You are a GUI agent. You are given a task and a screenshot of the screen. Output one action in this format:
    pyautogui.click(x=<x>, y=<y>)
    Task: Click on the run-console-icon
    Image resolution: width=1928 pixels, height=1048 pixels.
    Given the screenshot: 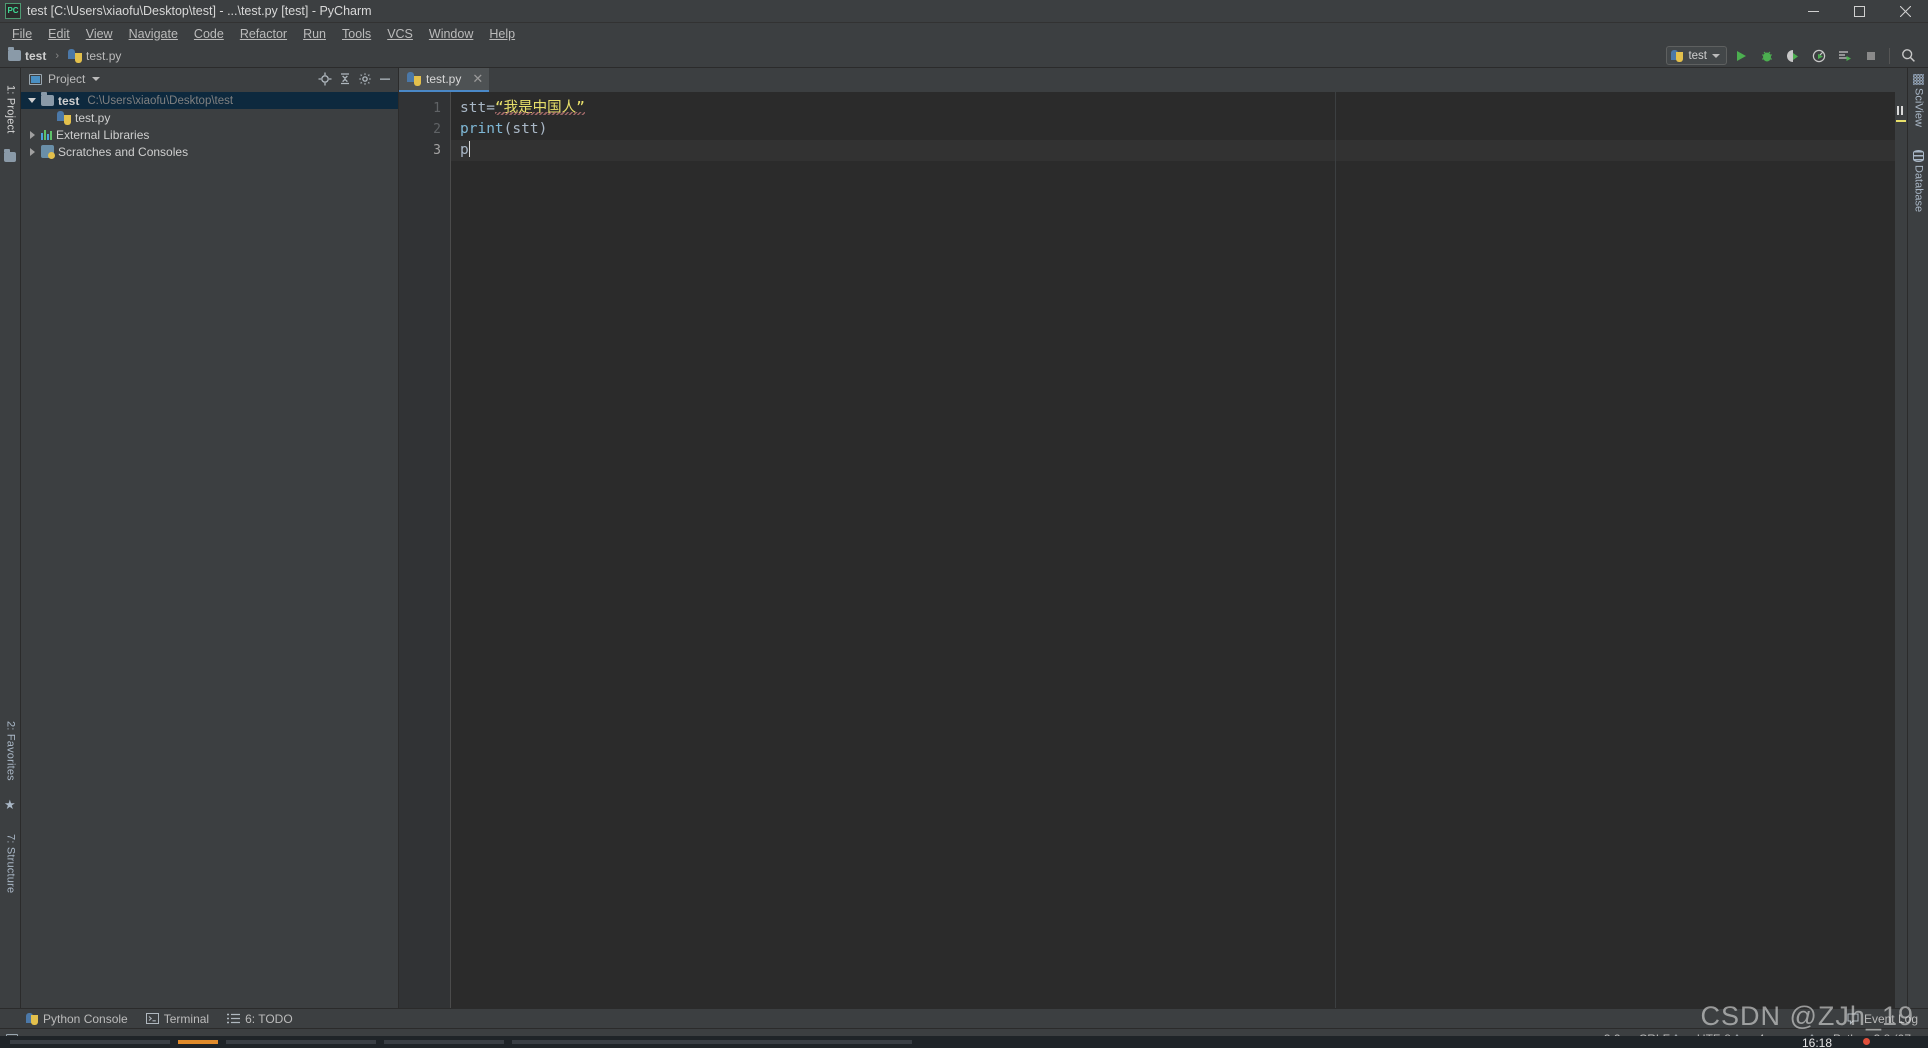 What is the action you would take?
    pyautogui.click(x=1845, y=55)
    